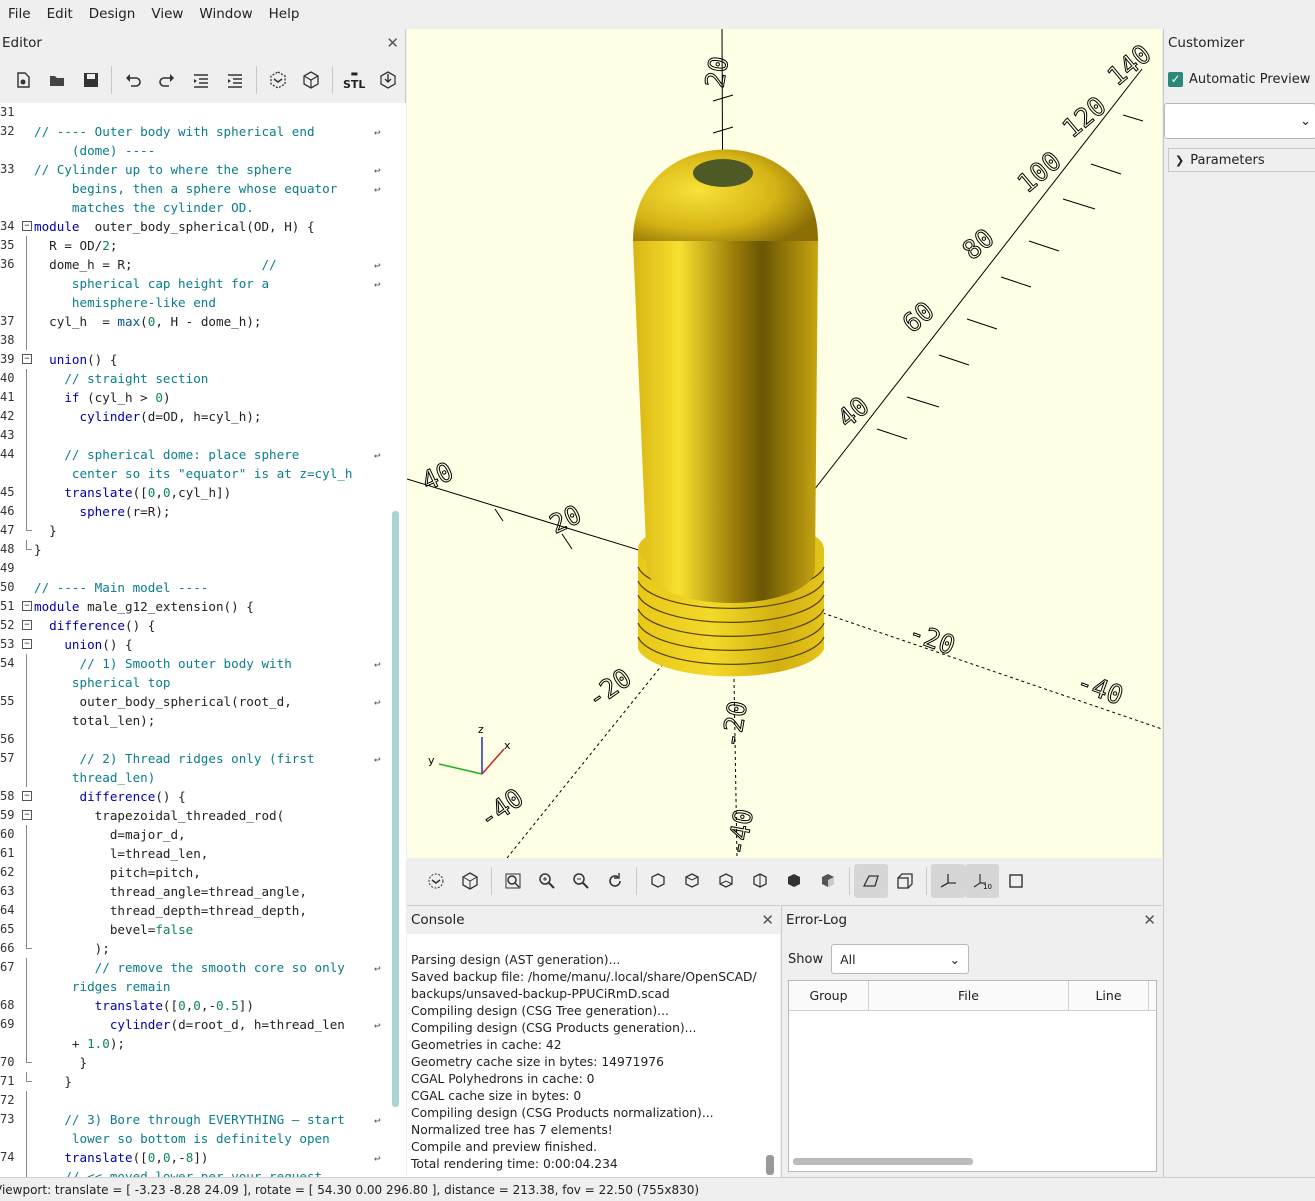 This screenshot has height=1201, width=1315. Describe the element at coordinates (1109, 995) in the screenshot. I see `column-header-line: Line` at that location.